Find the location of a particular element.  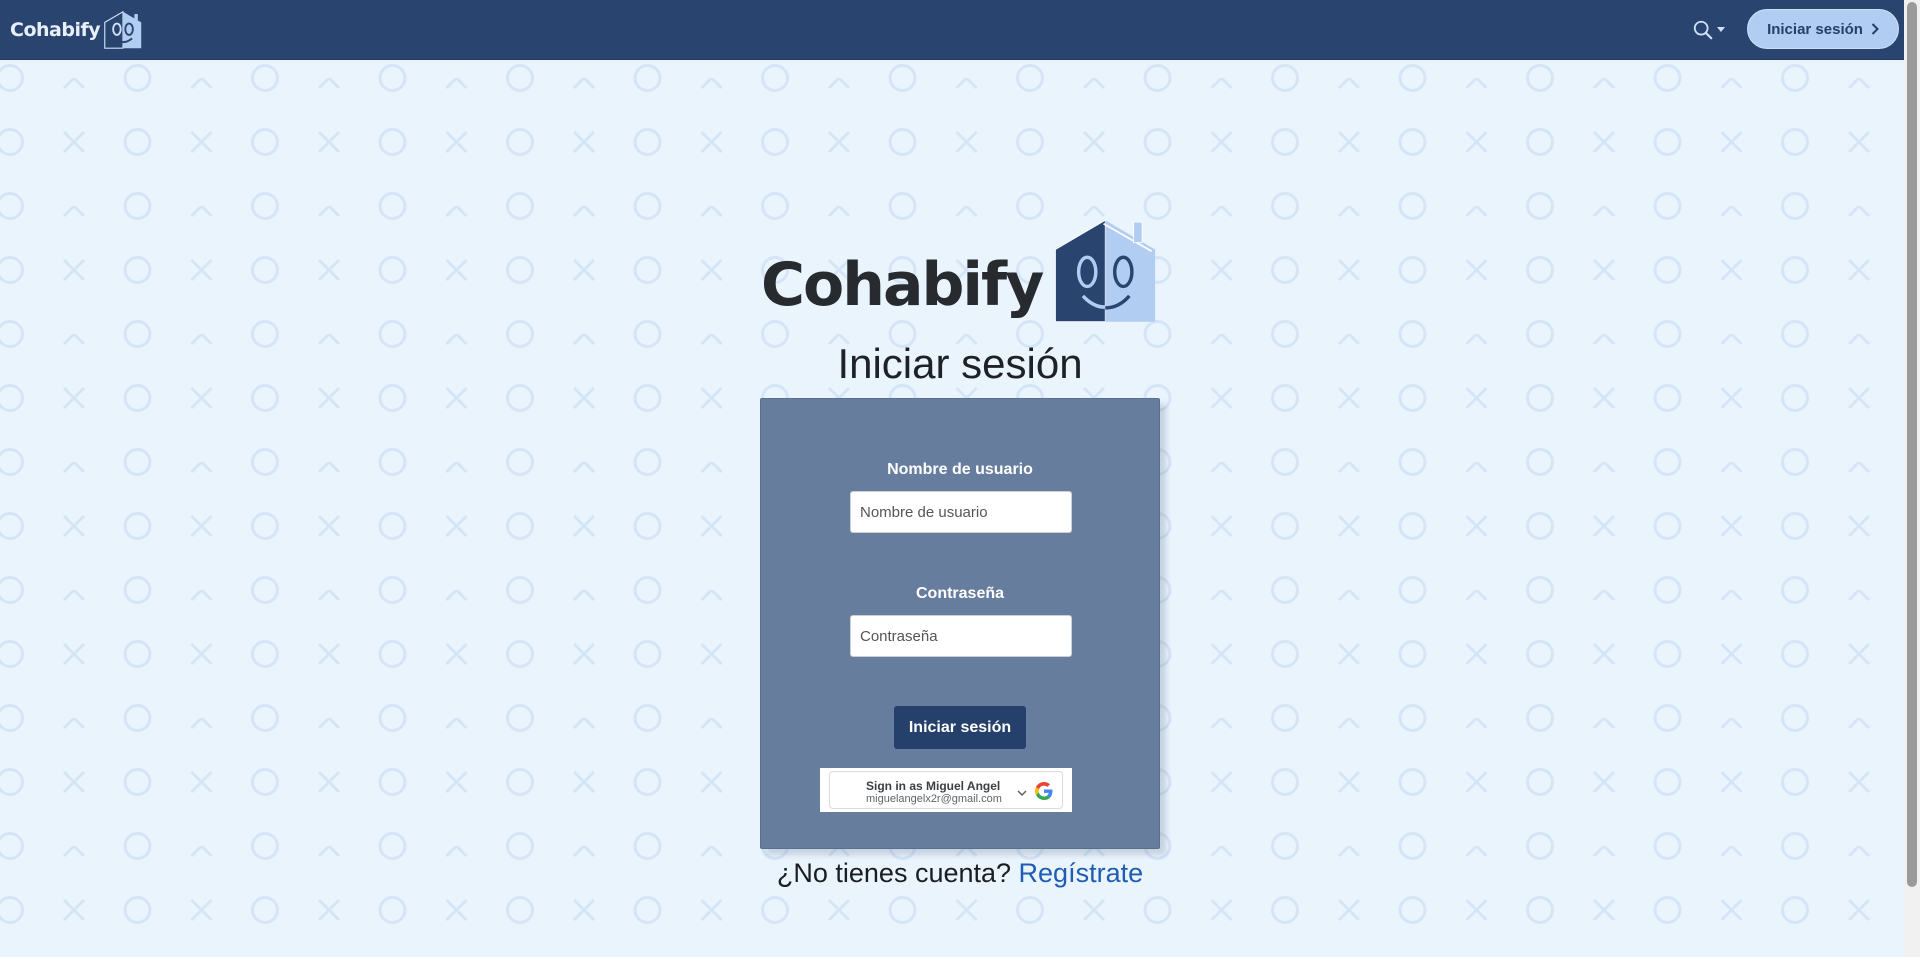

chevron-right-icon is located at coordinates (1875, 29).